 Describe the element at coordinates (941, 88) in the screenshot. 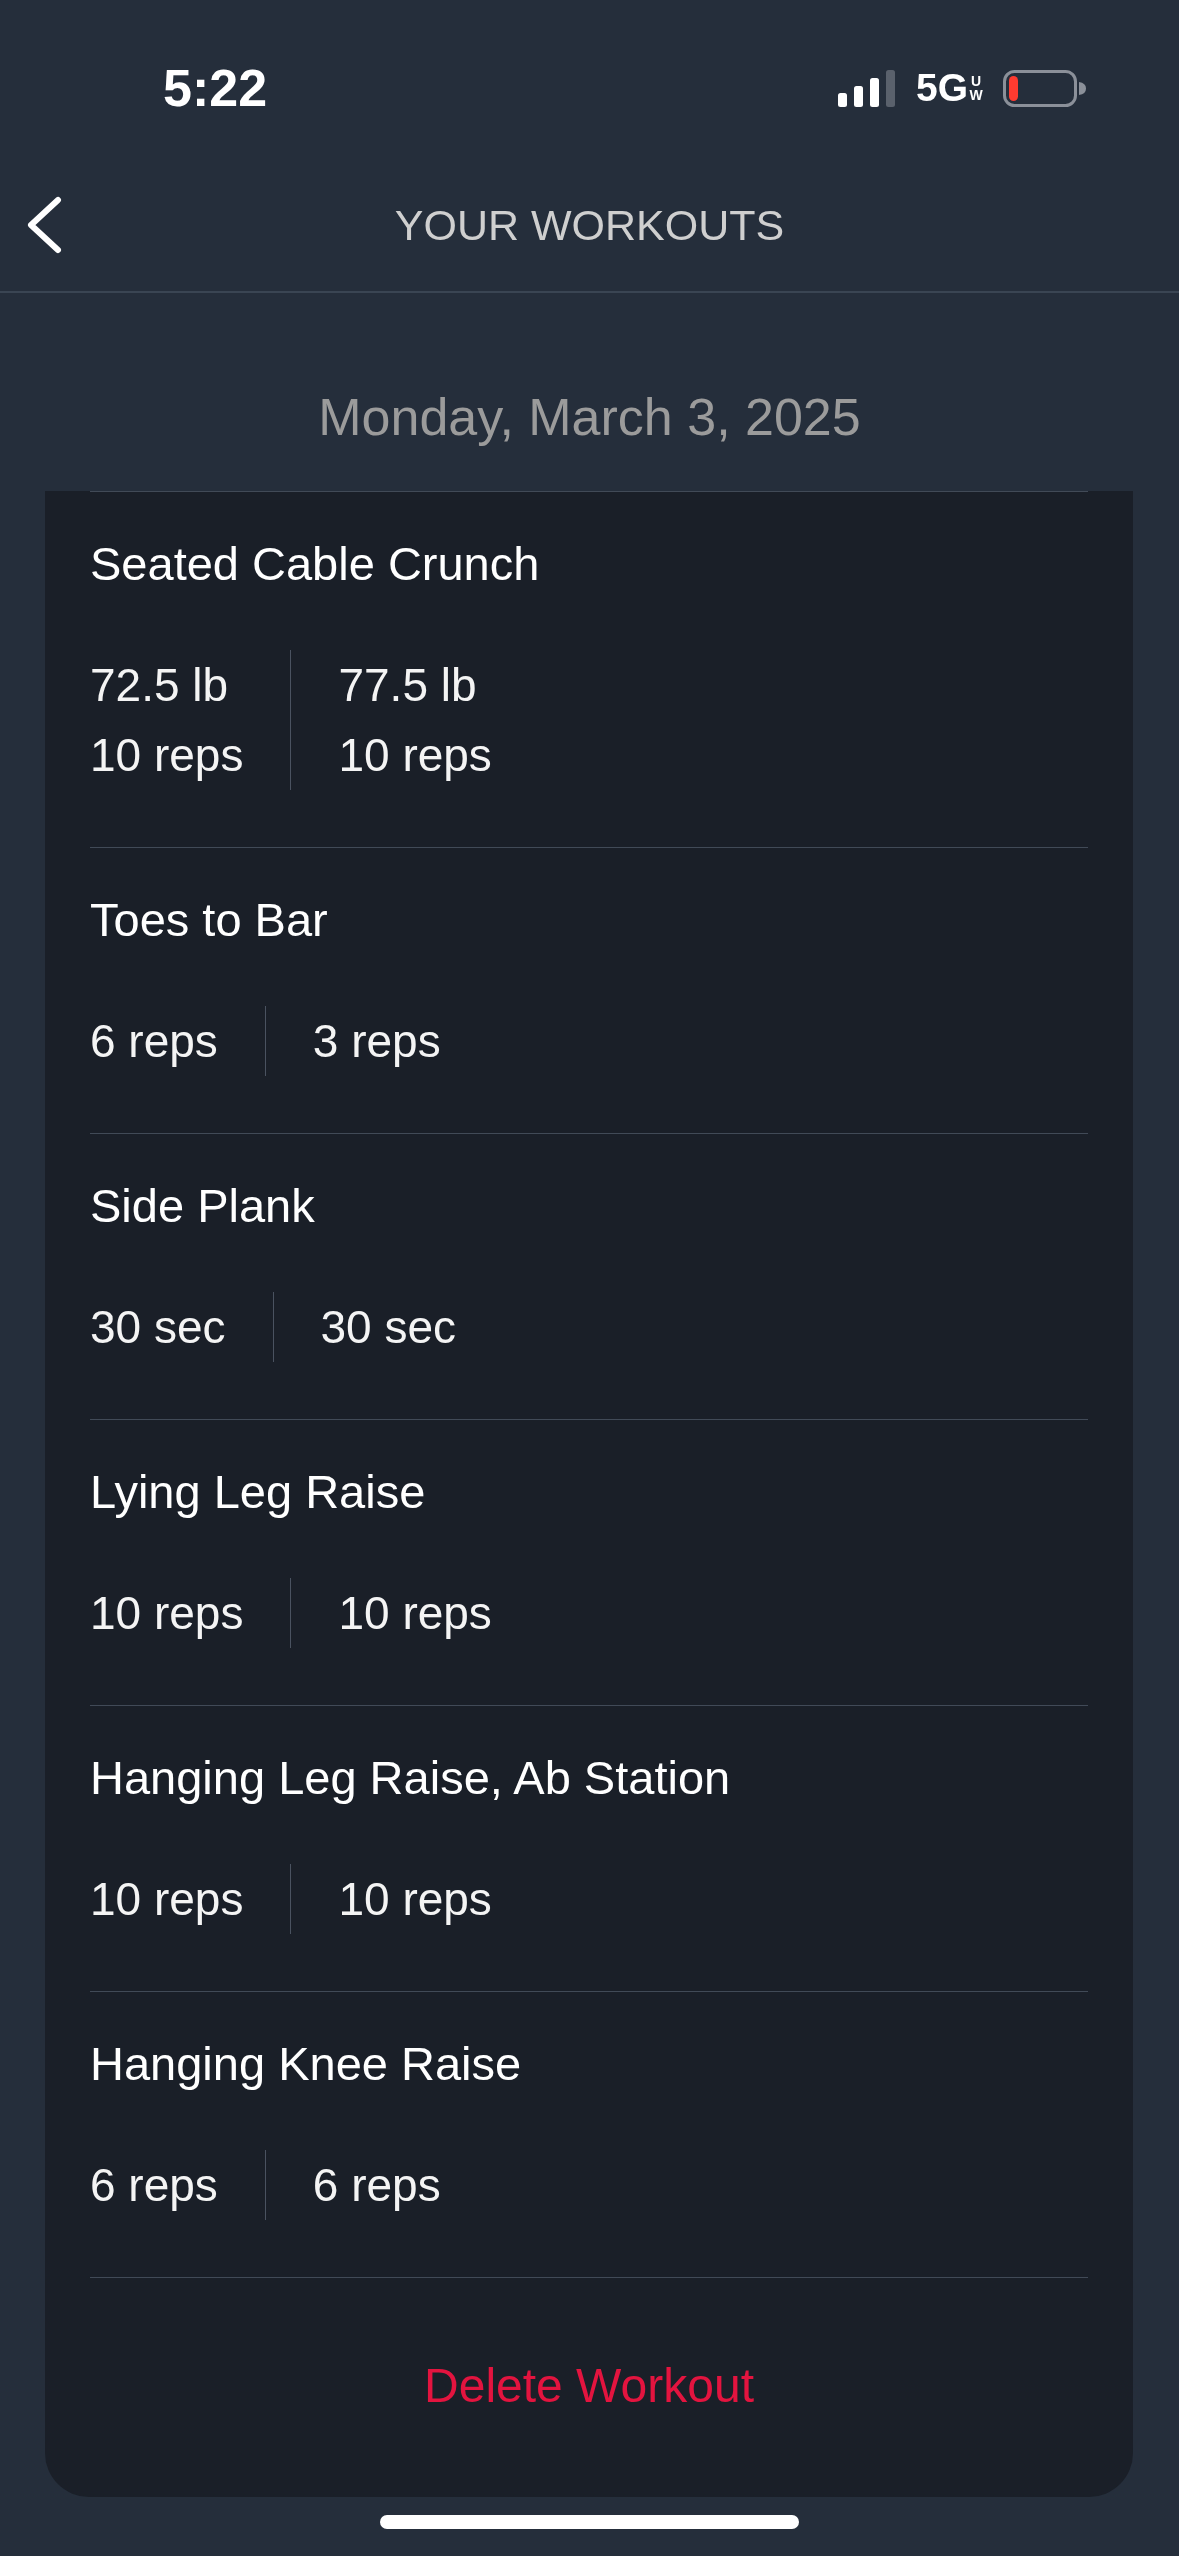

I see `network-type: 5G` at that location.